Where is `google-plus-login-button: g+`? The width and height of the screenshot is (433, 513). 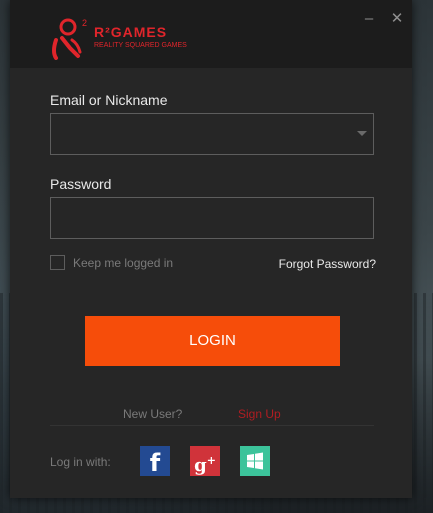 google-plus-login-button: g+ is located at coordinates (205, 461).